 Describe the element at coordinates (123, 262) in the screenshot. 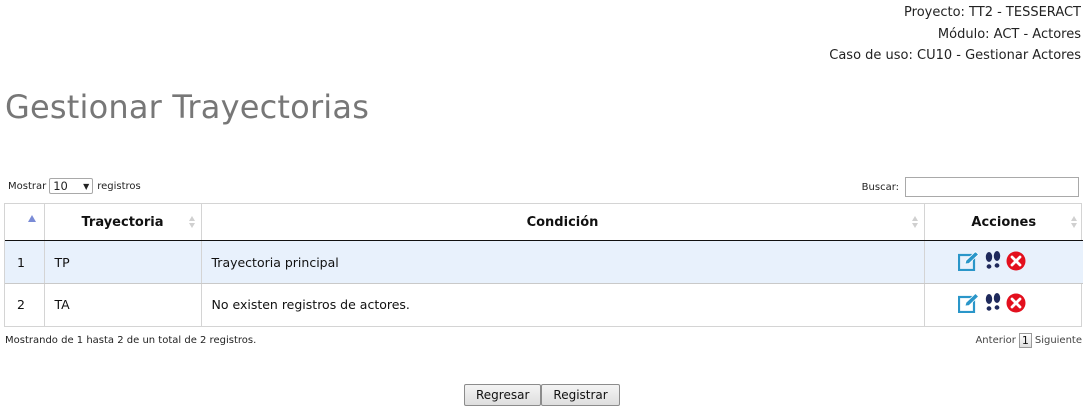

I see `row-trayectoria: TP` at that location.